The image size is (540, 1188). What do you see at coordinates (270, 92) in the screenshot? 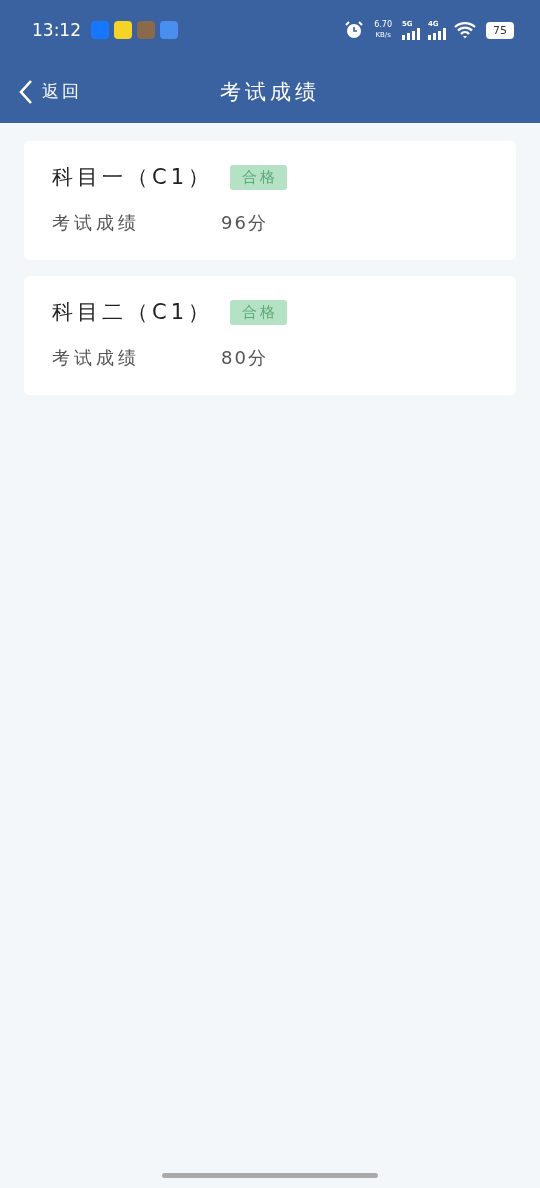
I see `page-title: 考试成绩` at bounding box center [270, 92].